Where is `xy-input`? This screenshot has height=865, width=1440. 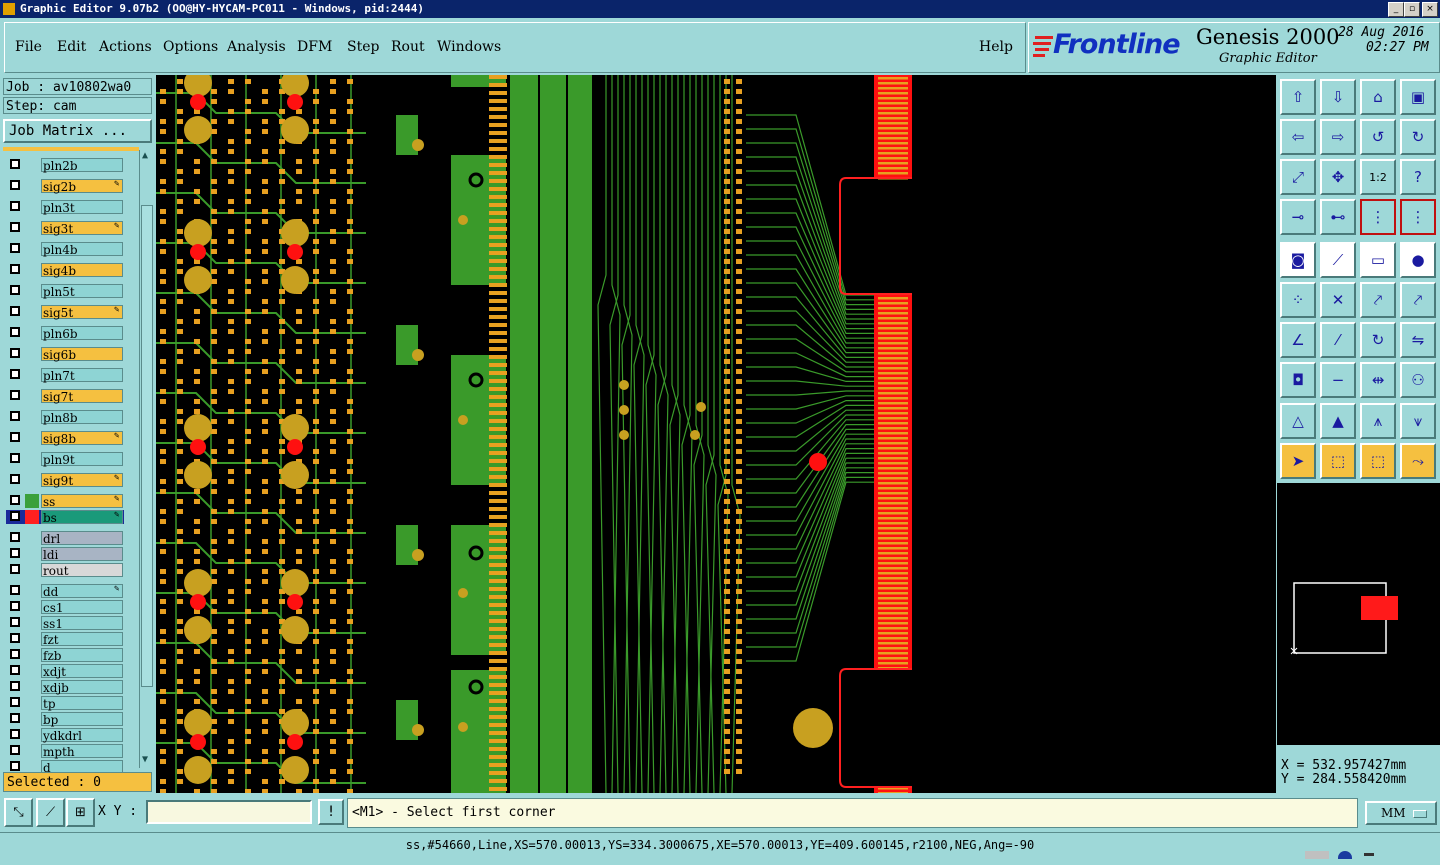 xy-input is located at coordinates (229, 812).